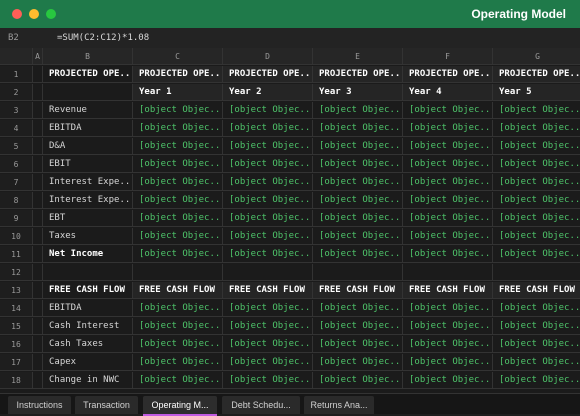  I want to click on cell-reference: B2, so click(13, 38).